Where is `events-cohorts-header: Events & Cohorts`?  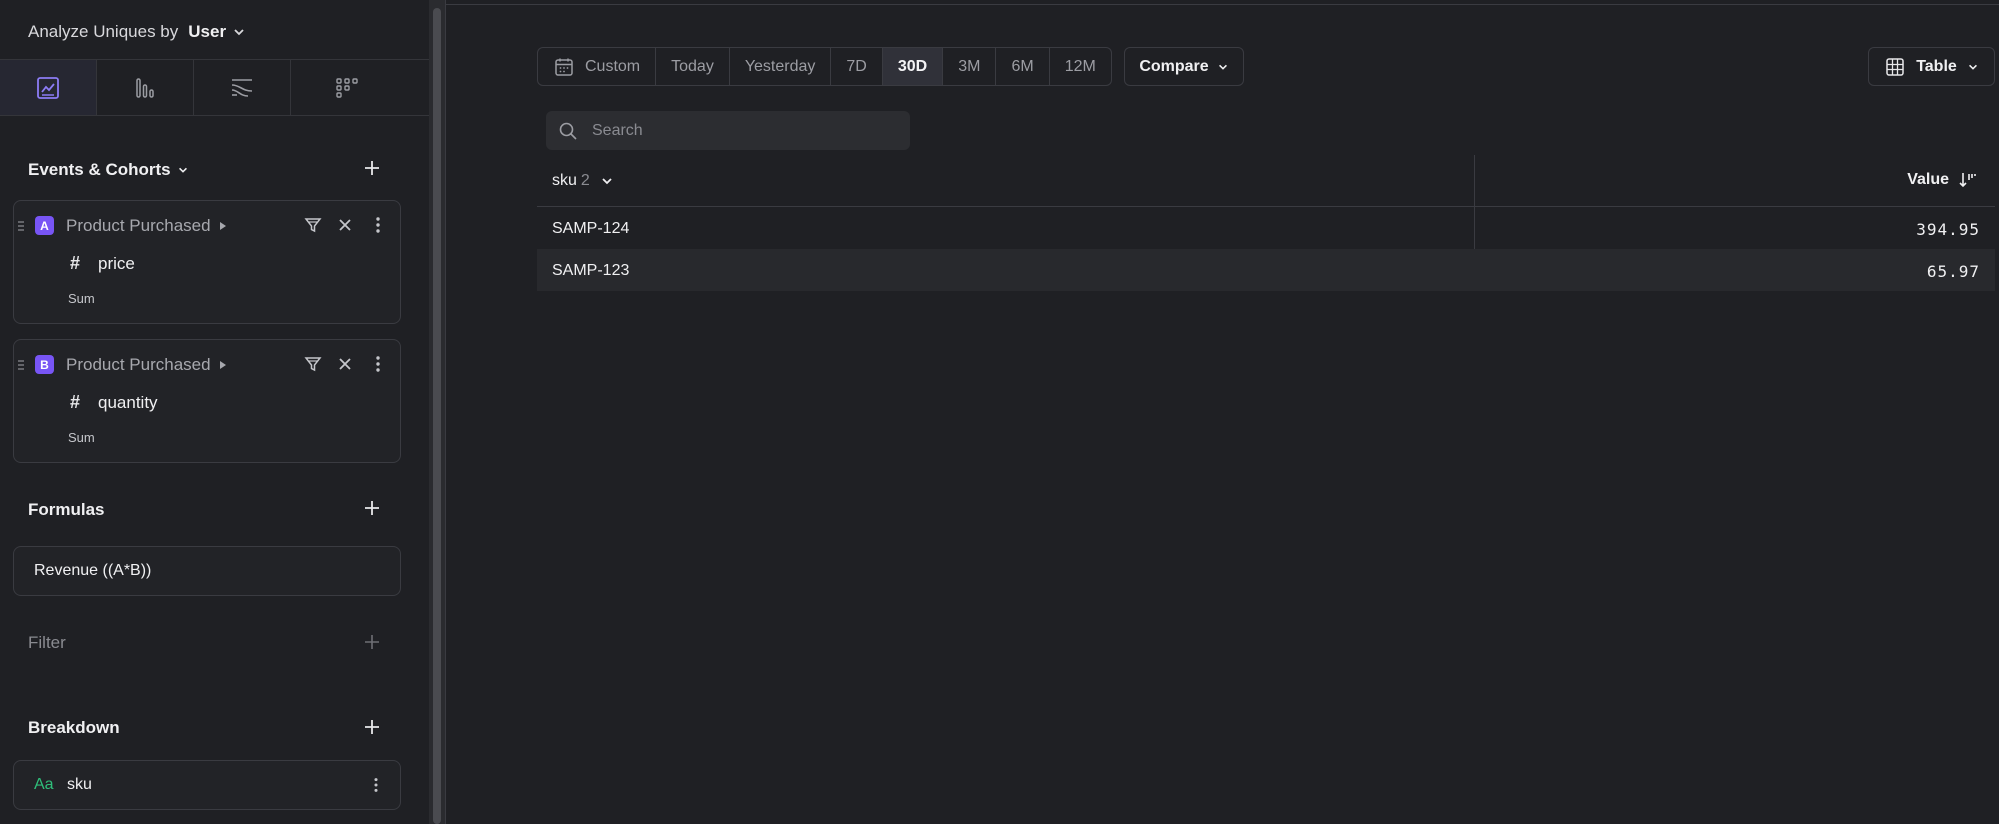
events-cohorts-header: Events & Cohorts is located at coordinates (108, 170).